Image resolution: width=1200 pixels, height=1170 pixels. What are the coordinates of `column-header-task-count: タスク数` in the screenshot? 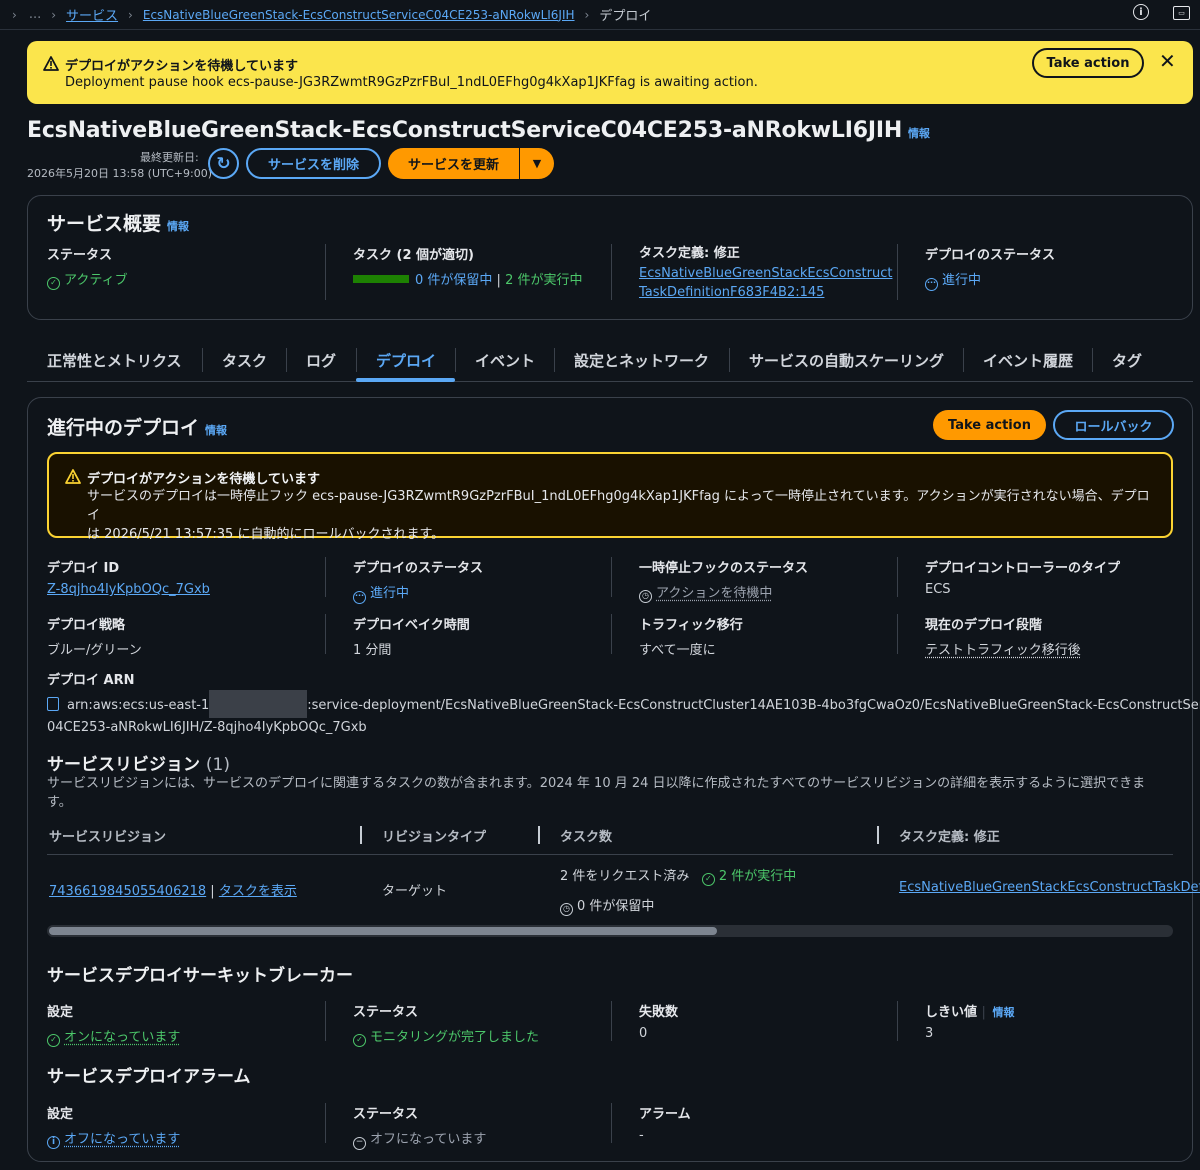 It's located at (586, 835).